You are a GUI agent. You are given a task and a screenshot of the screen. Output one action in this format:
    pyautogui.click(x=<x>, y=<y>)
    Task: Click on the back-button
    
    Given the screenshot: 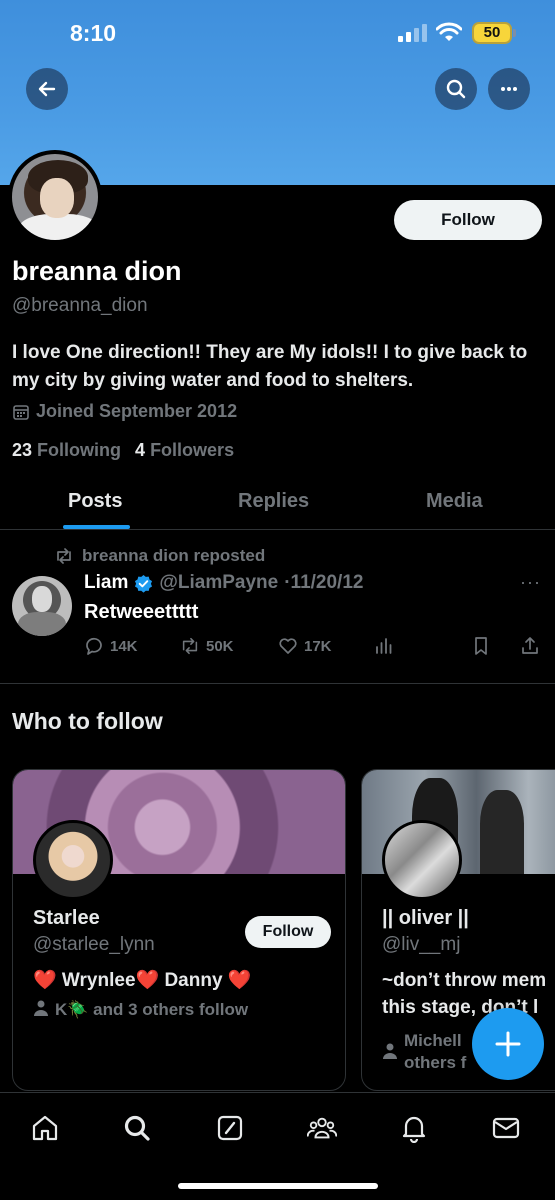 What is the action you would take?
    pyautogui.click(x=47, y=89)
    